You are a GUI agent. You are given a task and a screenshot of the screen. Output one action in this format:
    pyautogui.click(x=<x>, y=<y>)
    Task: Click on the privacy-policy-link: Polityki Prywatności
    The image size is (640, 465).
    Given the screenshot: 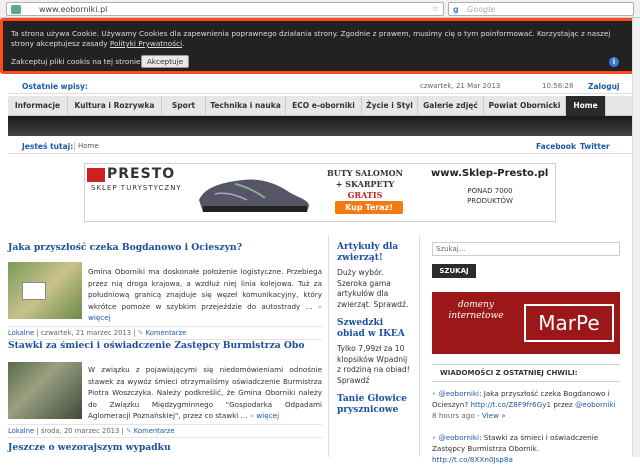 What is the action you would take?
    pyautogui.click(x=146, y=43)
    